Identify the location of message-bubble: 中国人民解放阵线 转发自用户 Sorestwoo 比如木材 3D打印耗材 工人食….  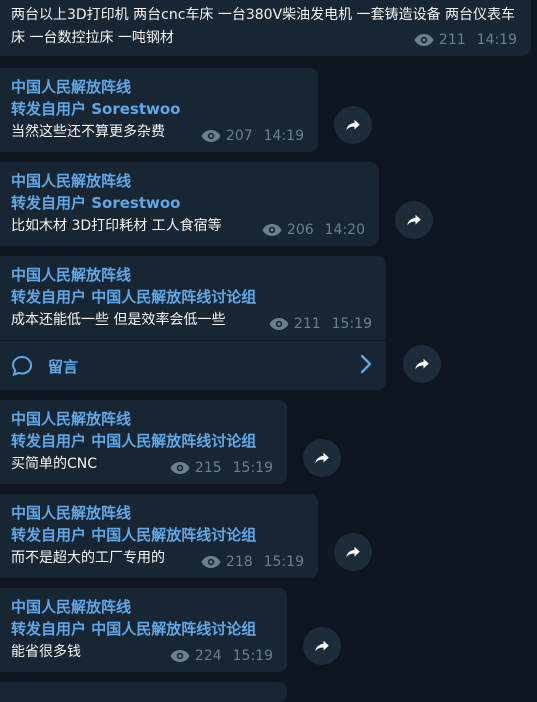
(189, 204).